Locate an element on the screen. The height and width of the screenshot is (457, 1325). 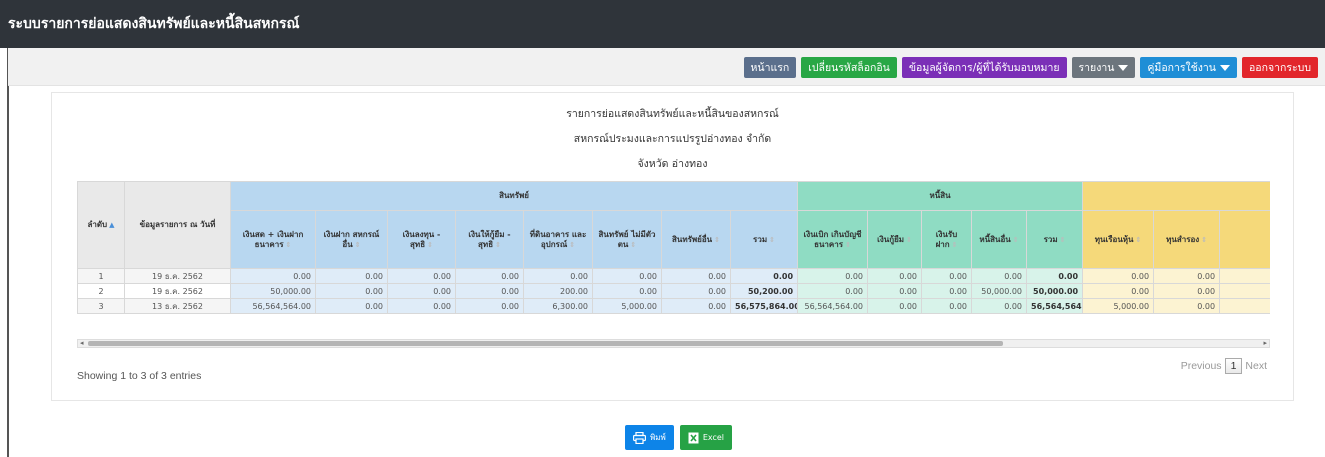
column-header: เงินเบิก เกินบัญชี ธนาคาร ⇕ is located at coordinates (833, 239).